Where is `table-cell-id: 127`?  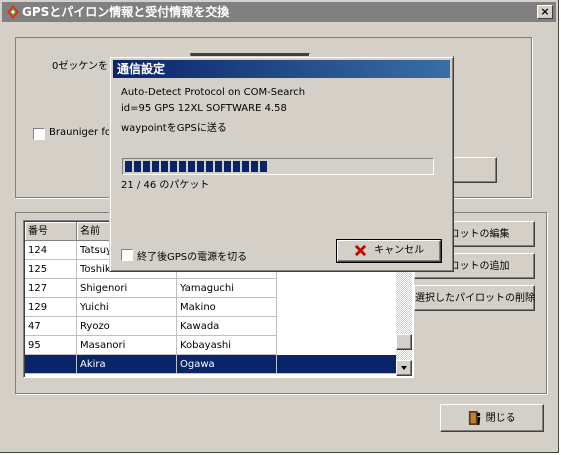
table-cell-id: 127 is located at coordinates (51, 288).